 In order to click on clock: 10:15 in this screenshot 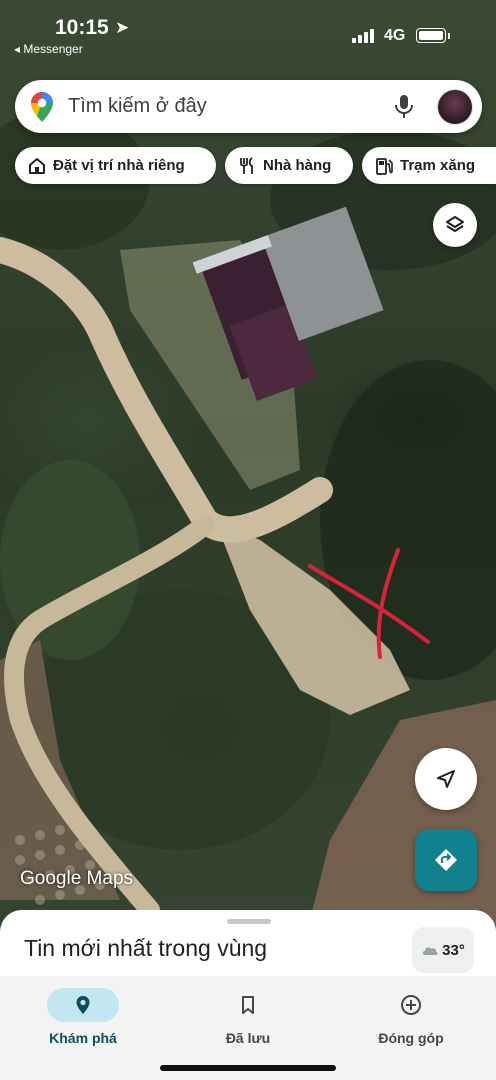, I will do `click(82, 27)`.